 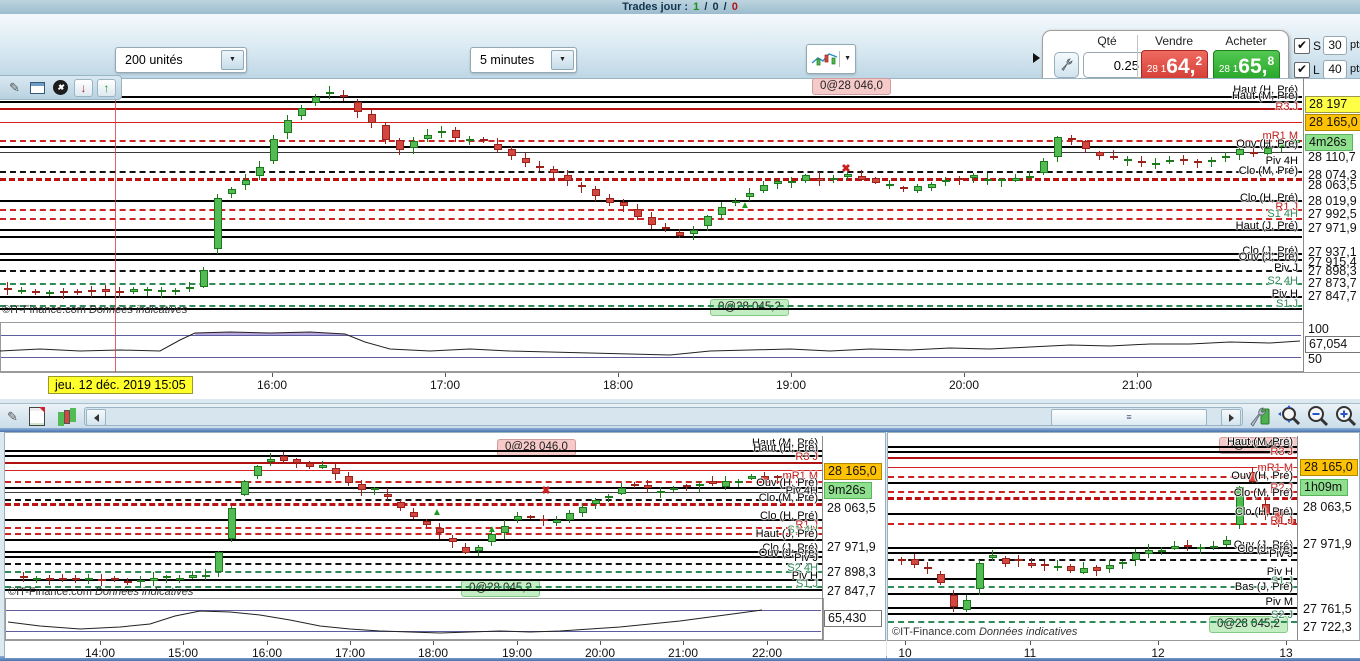 I want to click on chart-style-icon, so click(x=825, y=59).